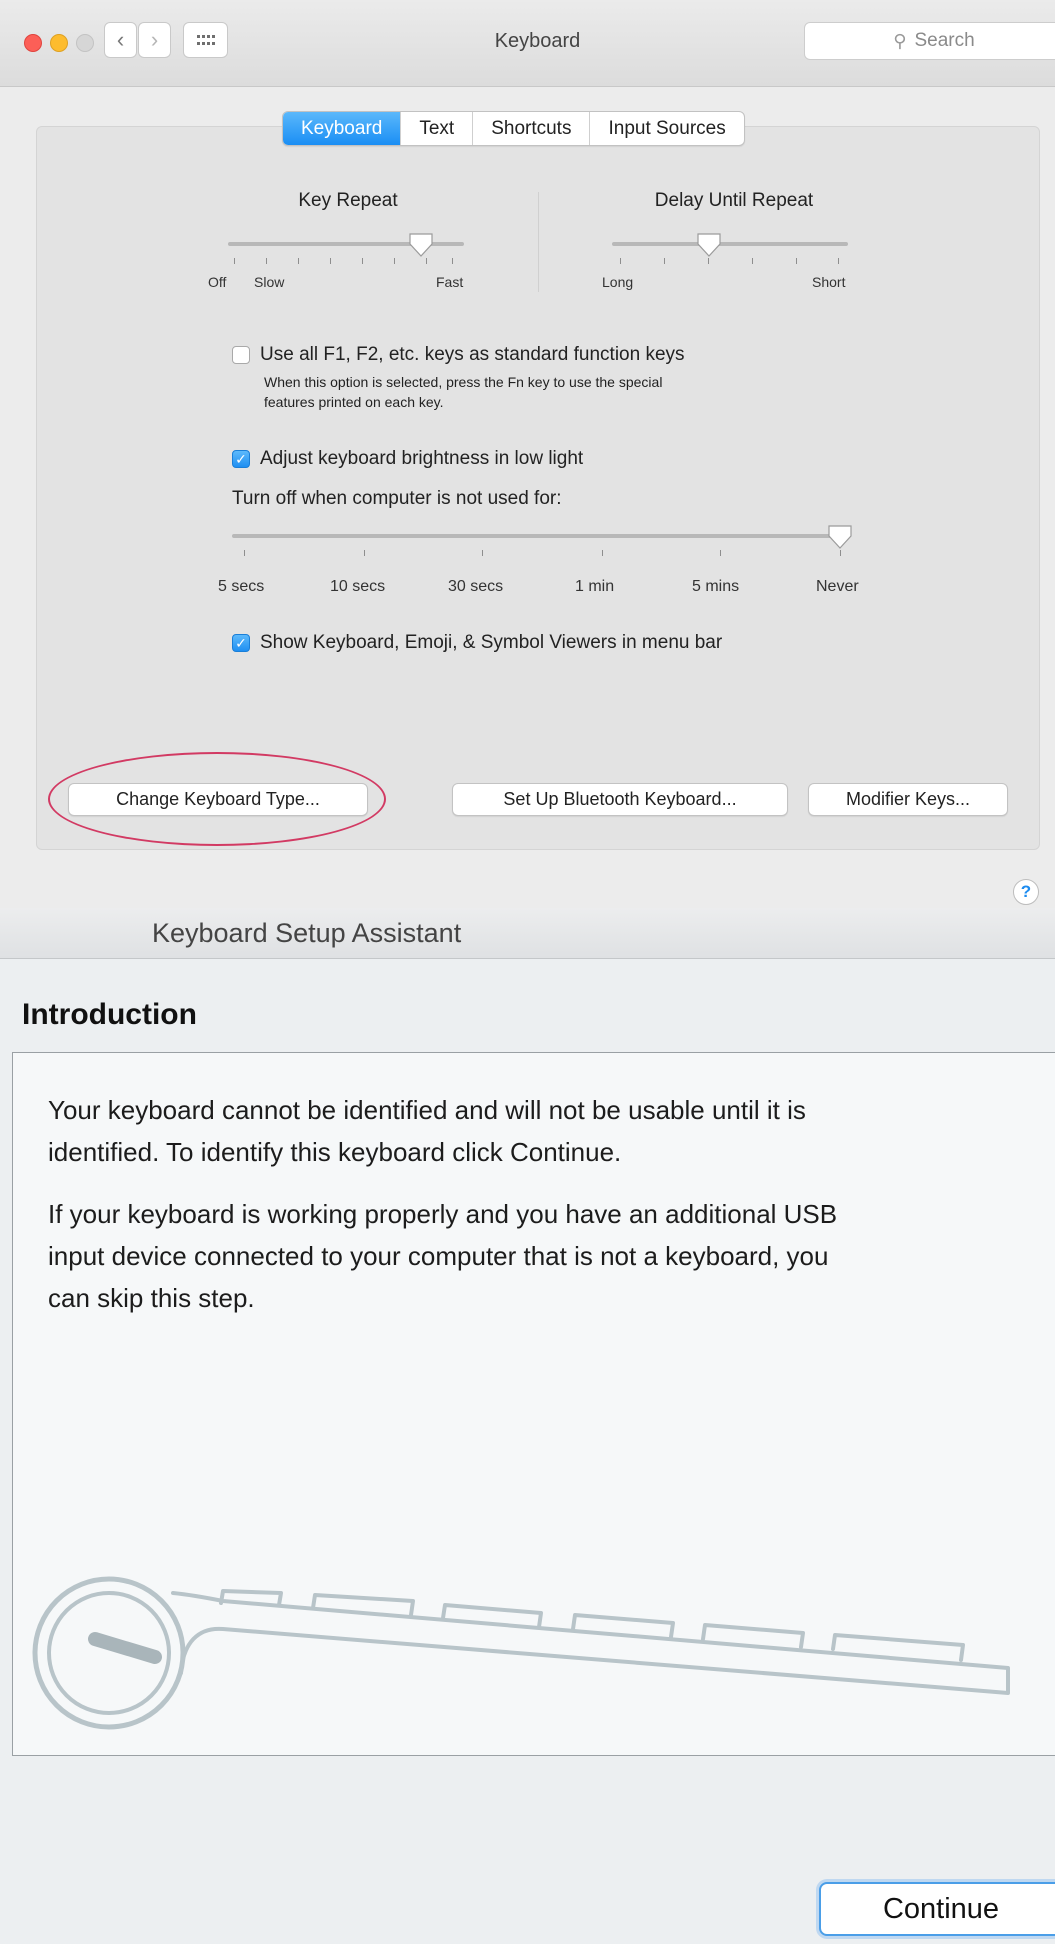 This screenshot has height=1944, width=1055. Describe the element at coordinates (734, 200) in the screenshot. I see `delay-until-repeat-title: Delay Until Repeat` at that location.